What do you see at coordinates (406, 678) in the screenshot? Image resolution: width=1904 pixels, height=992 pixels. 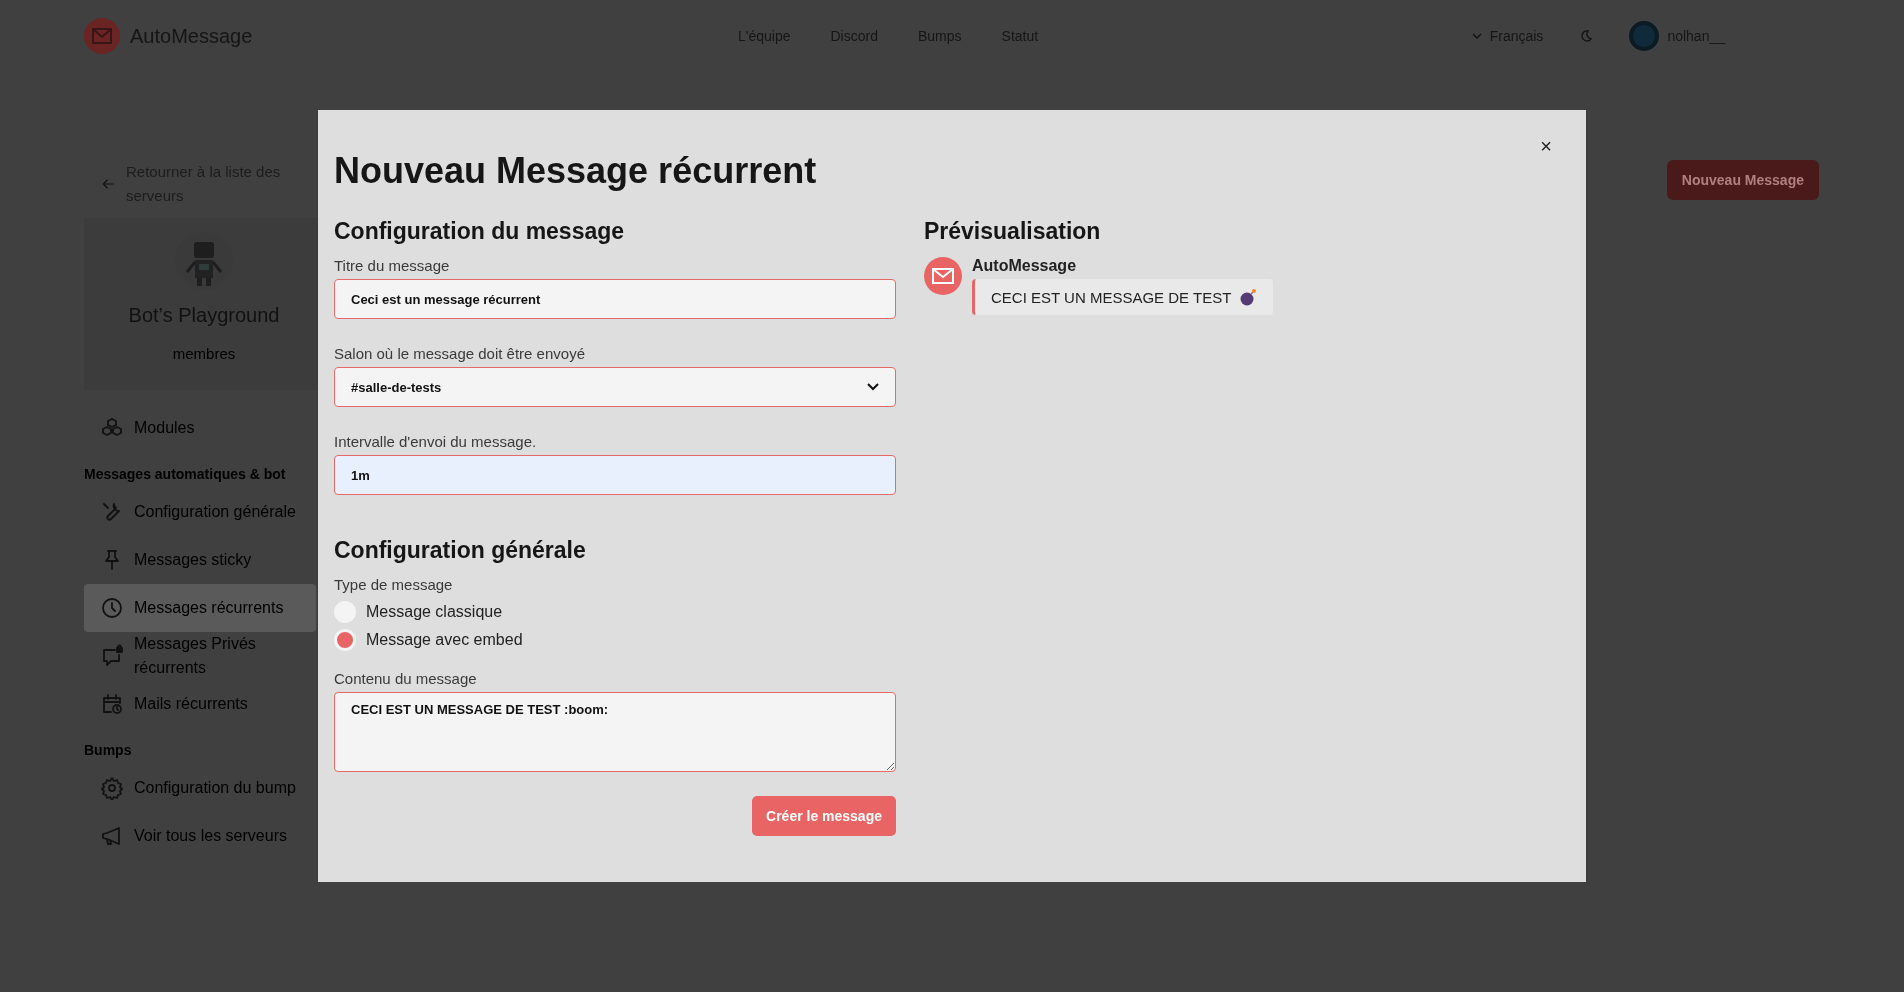 I see `field-label: Contenu du message` at bounding box center [406, 678].